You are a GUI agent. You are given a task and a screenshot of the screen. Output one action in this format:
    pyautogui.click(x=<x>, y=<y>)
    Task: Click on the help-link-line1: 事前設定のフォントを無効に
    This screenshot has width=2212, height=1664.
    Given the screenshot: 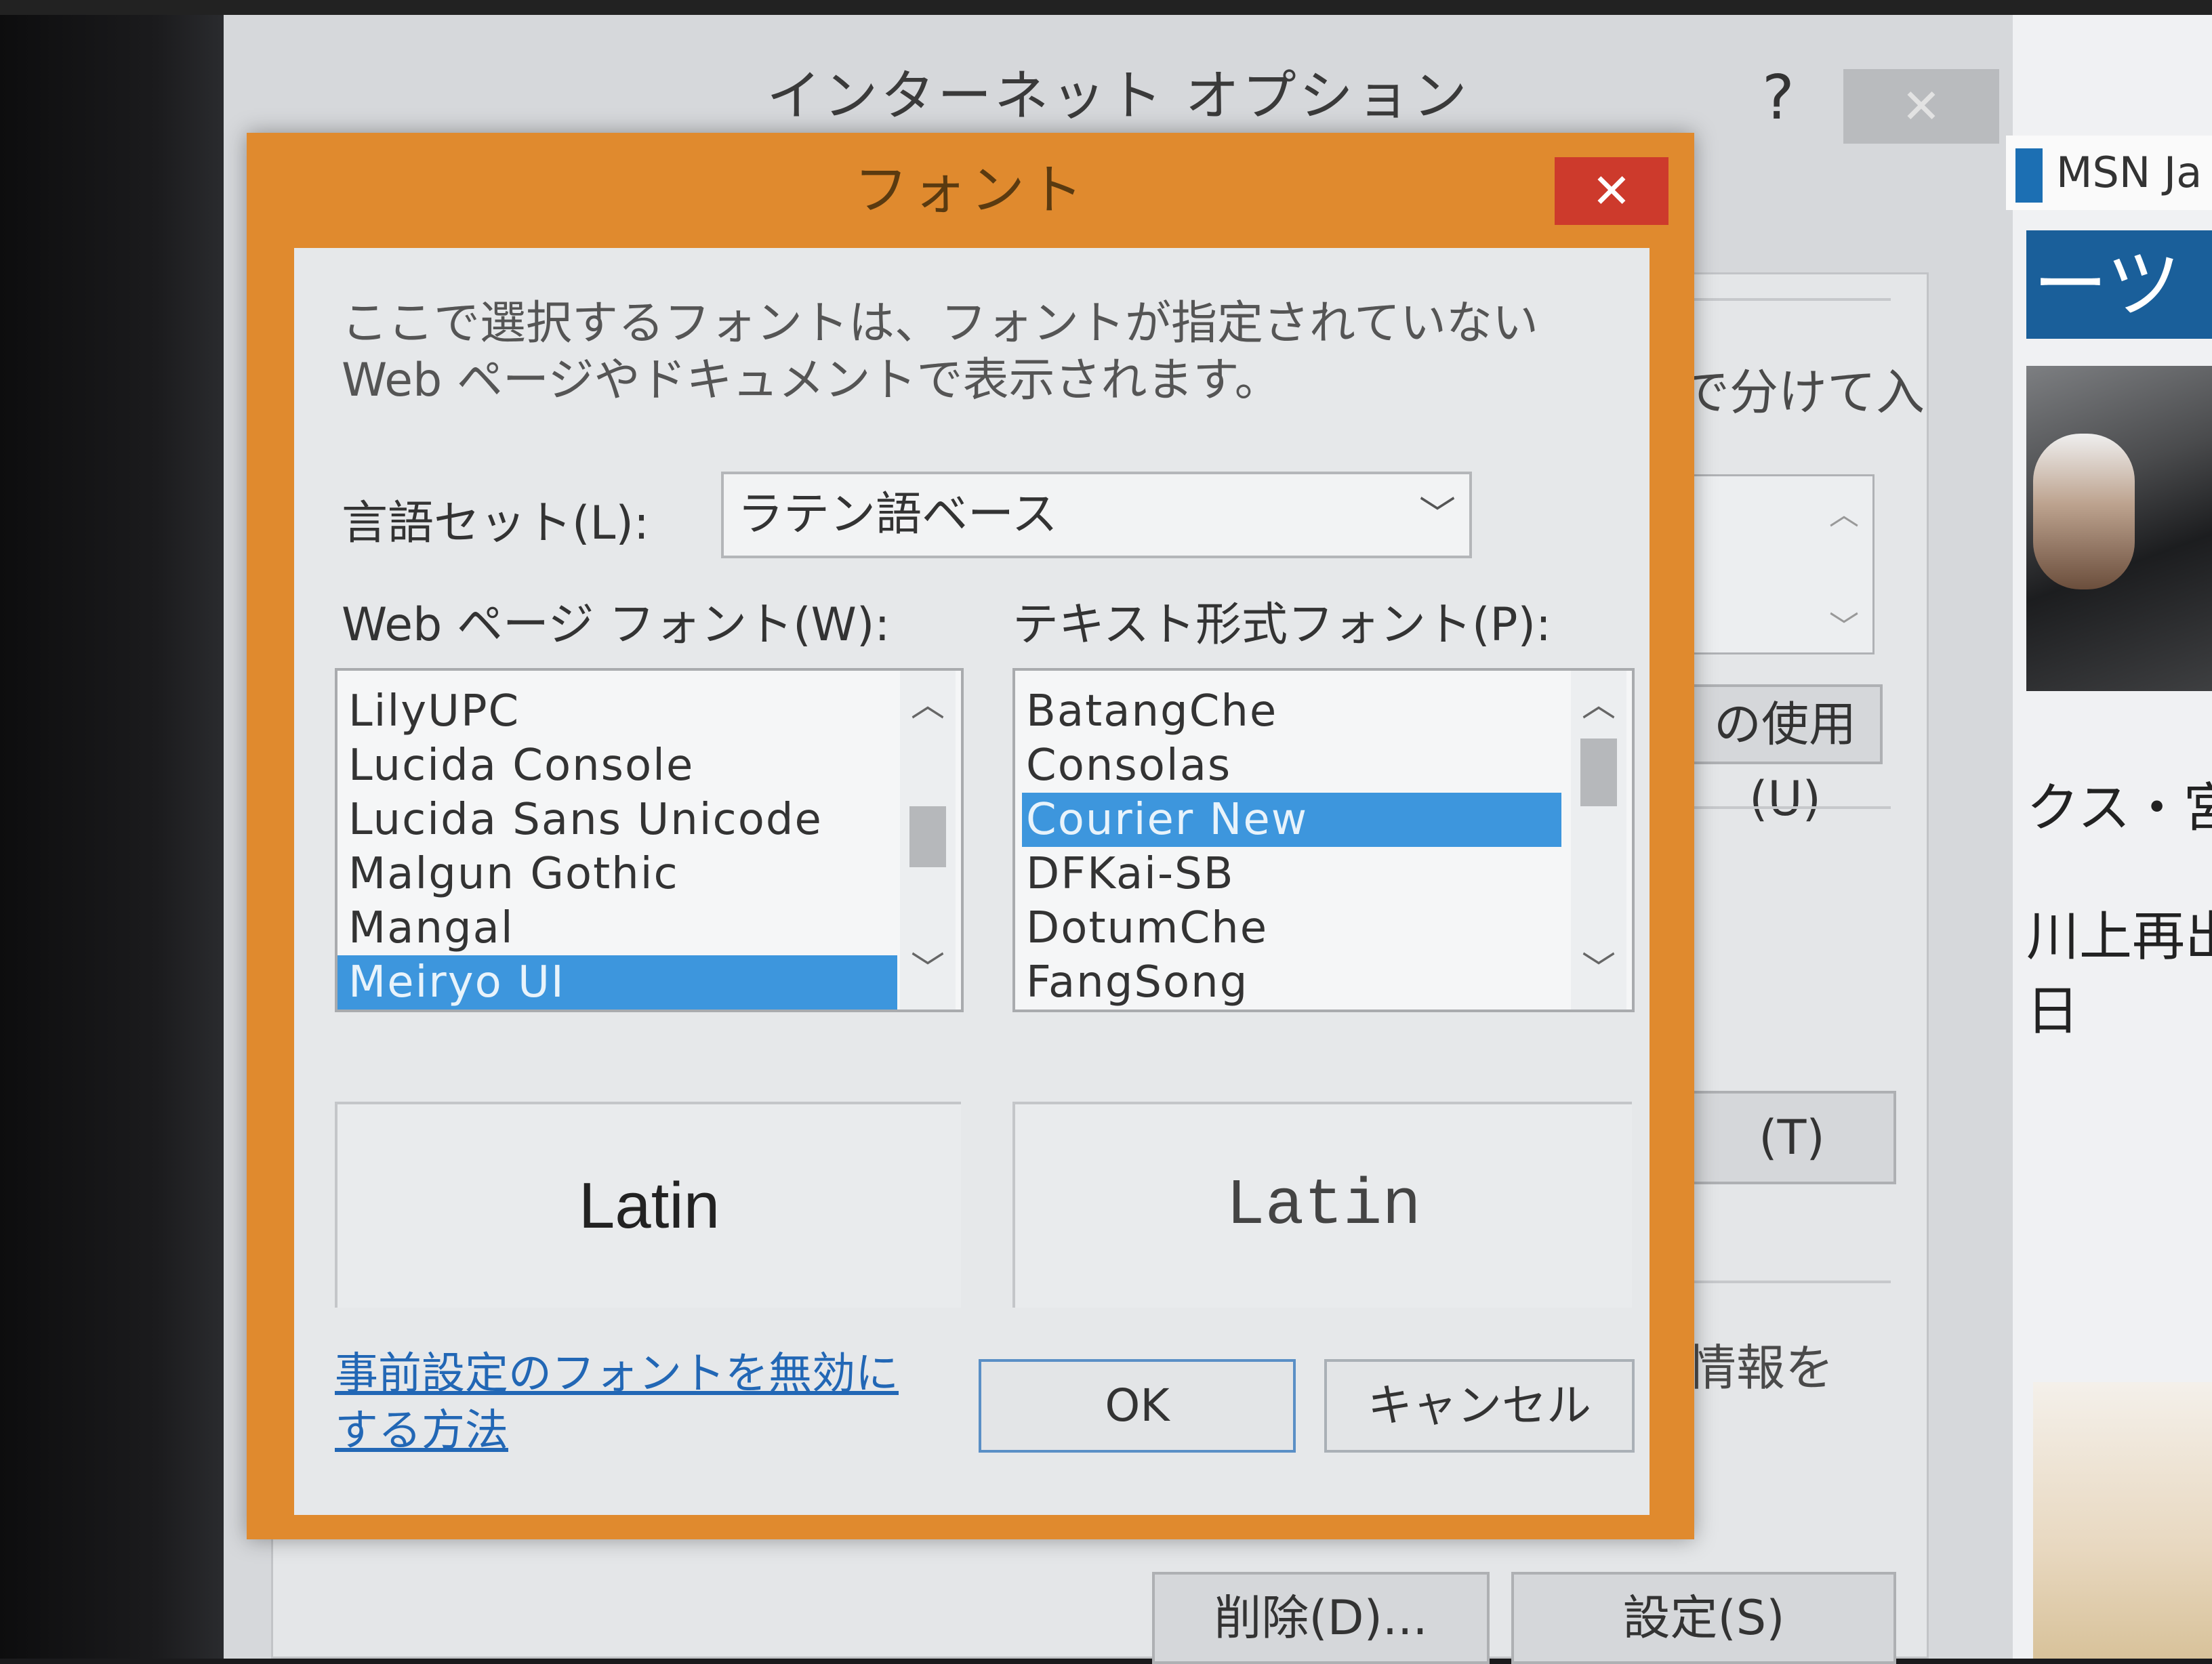 What is the action you would take?
    pyautogui.click(x=617, y=1374)
    